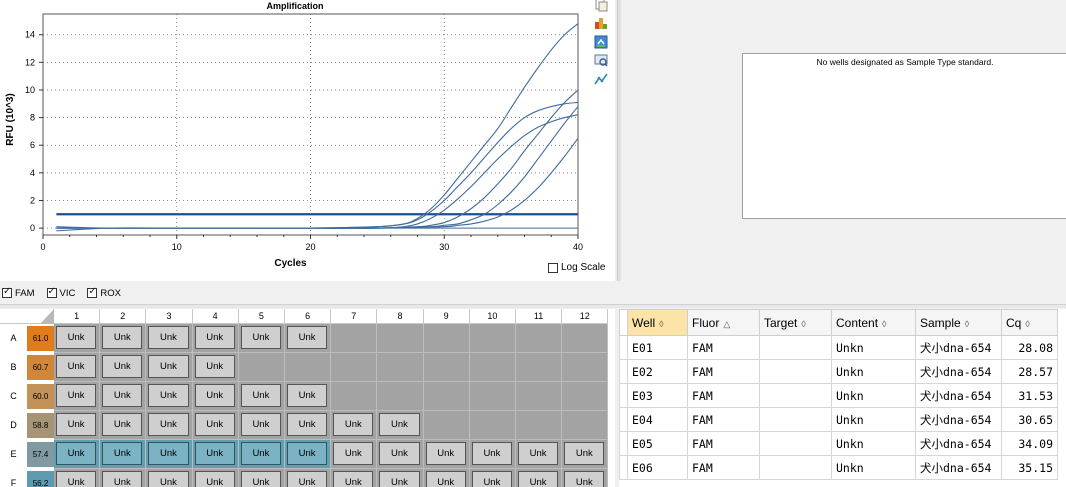 The width and height of the screenshot is (1066, 487). What do you see at coordinates (400, 316) in the screenshot?
I see `plate-column-header: 8` at bounding box center [400, 316].